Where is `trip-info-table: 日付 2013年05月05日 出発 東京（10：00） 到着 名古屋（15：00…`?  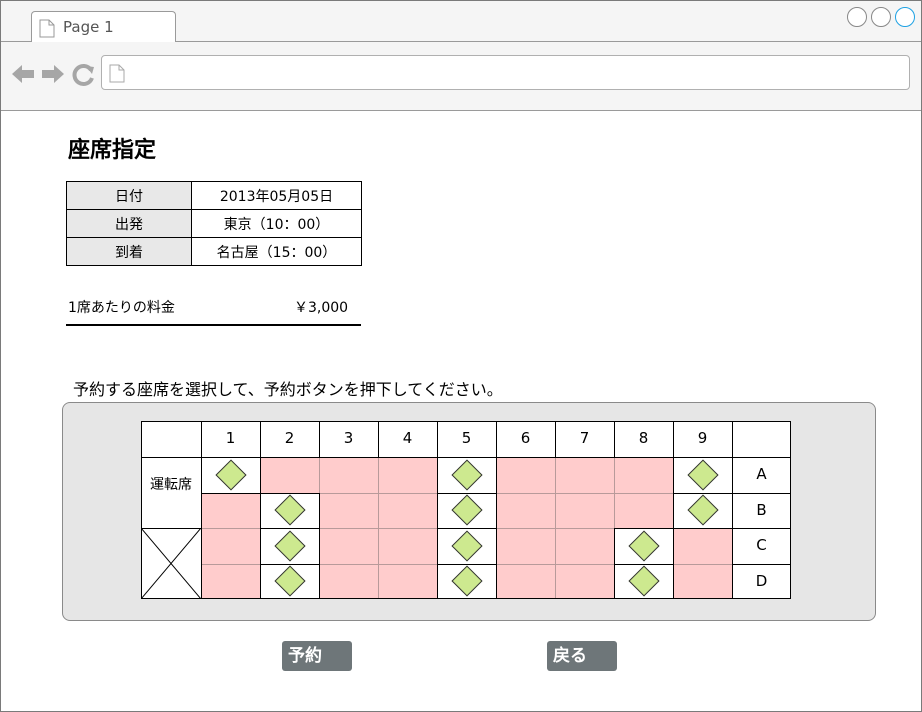 trip-info-table: 日付 2013年05月05日 出発 東京（10：00） 到着 名古屋（15：00… is located at coordinates (214, 223).